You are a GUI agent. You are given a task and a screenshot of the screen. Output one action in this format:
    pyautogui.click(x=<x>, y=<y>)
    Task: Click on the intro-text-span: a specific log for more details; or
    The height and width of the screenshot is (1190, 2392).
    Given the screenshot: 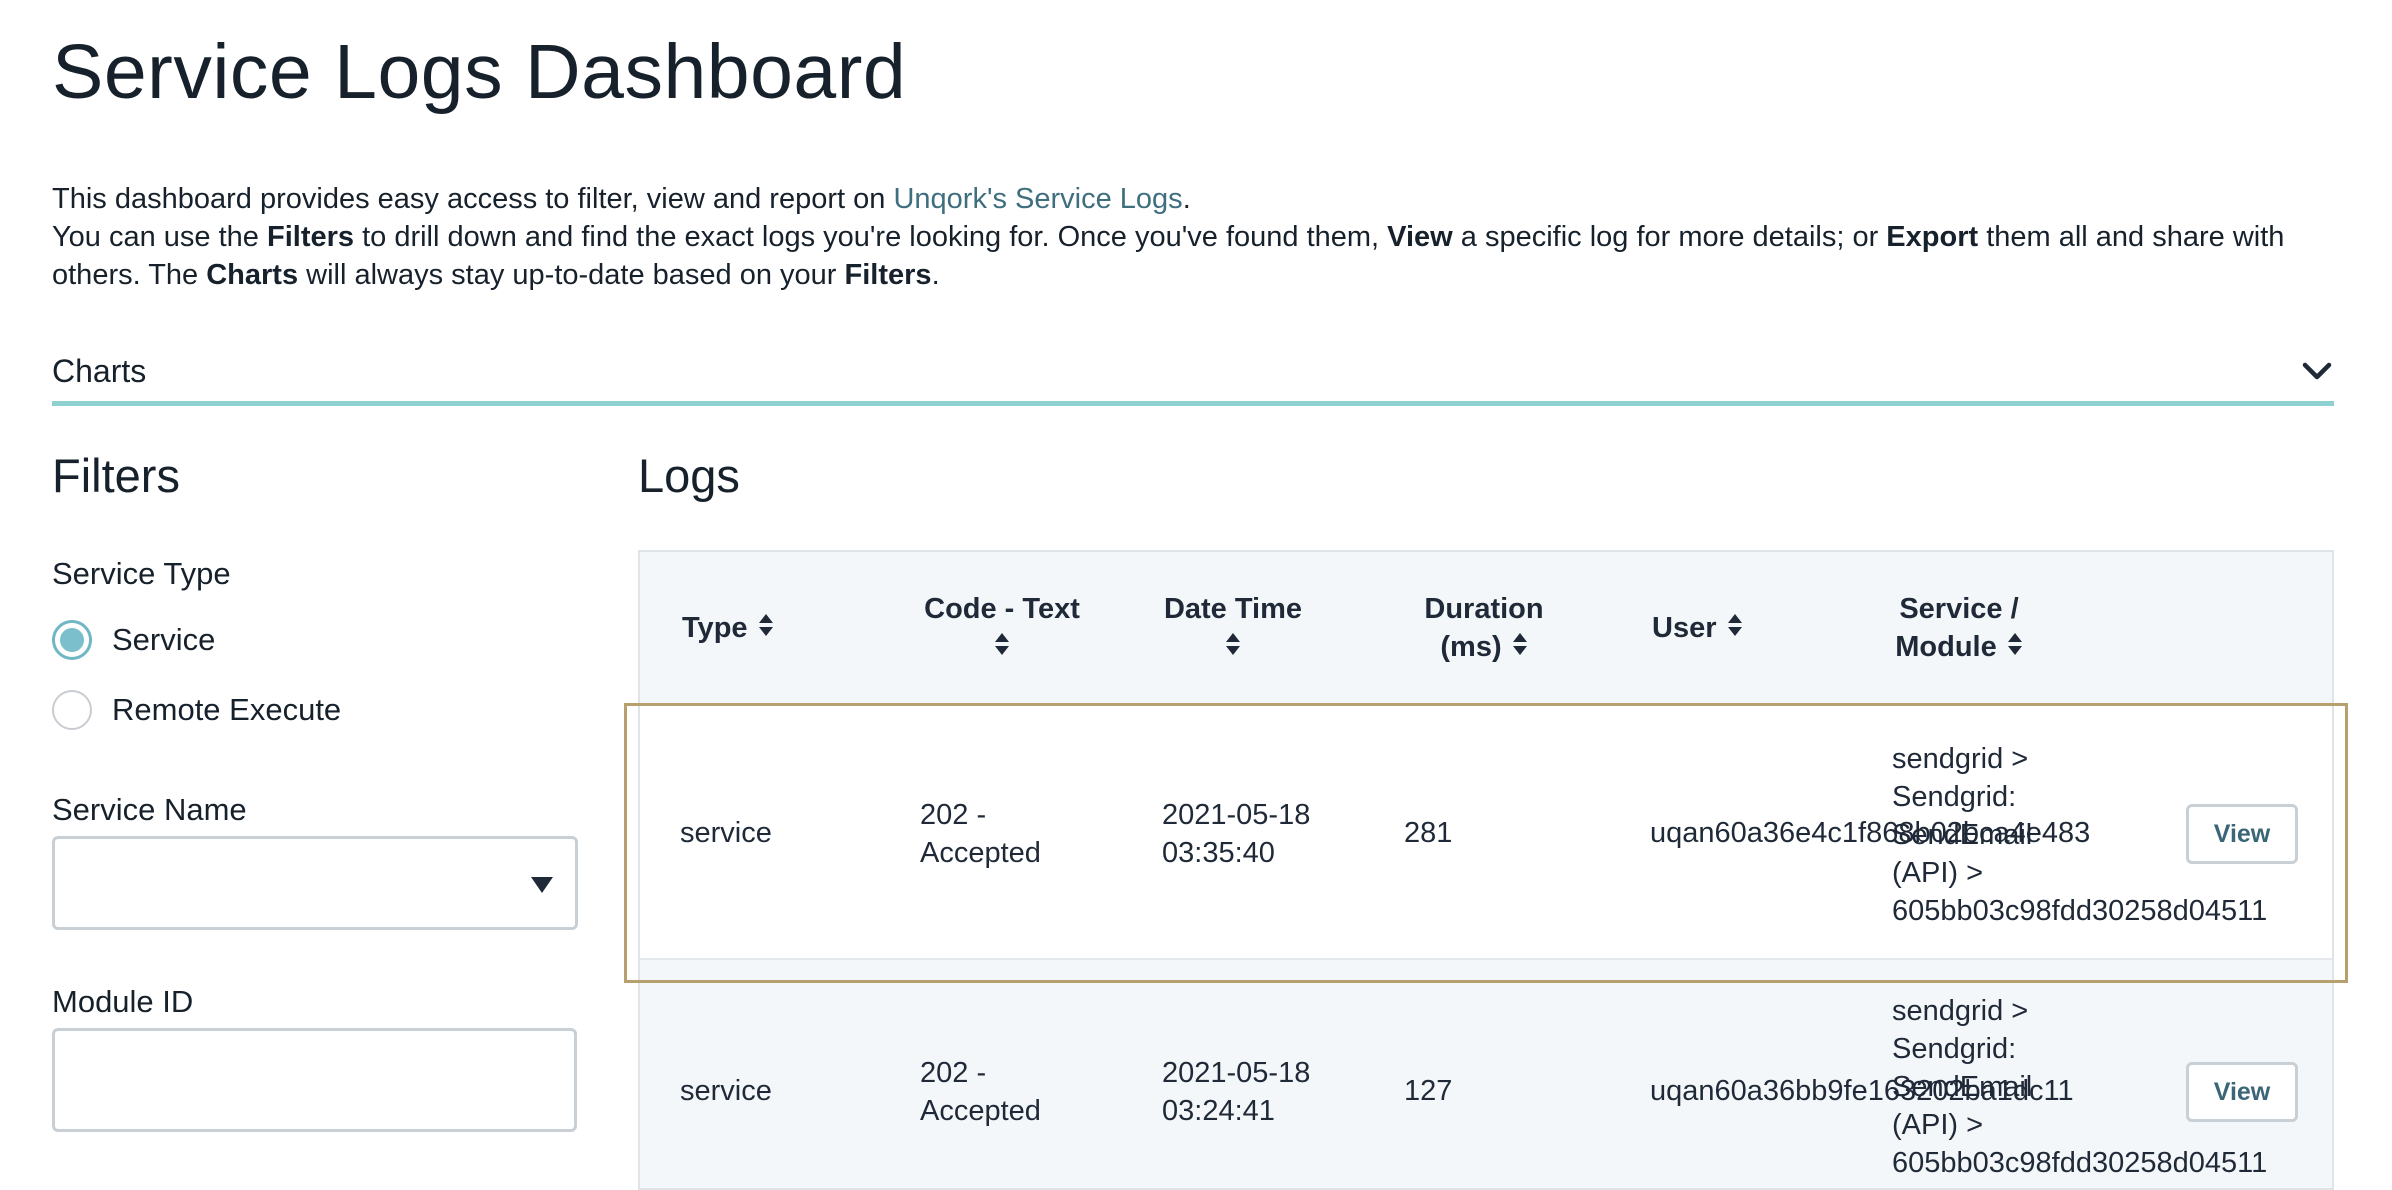 What is the action you would take?
    pyautogui.click(x=1669, y=237)
    